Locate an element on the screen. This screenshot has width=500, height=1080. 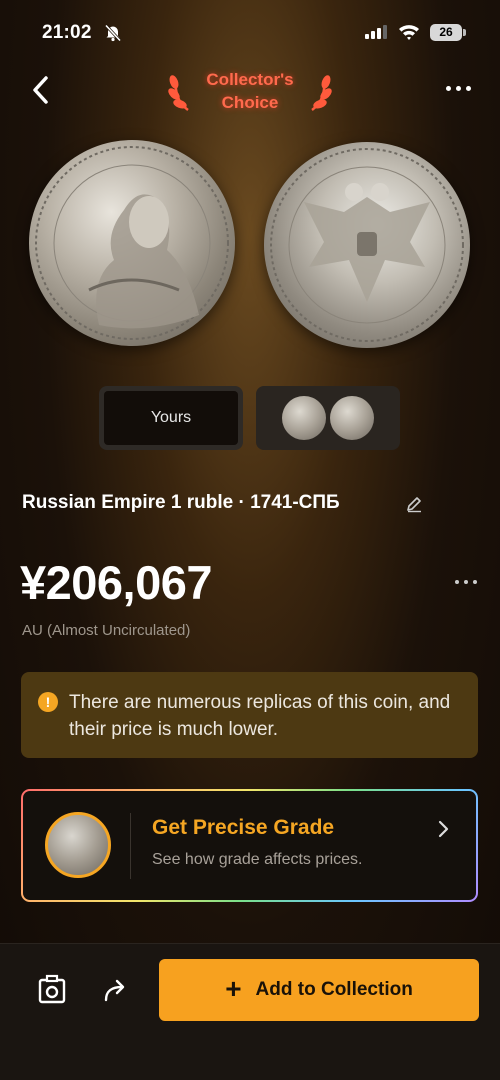
badge-label: Collector's Choice is located at coordinates (250, 91).